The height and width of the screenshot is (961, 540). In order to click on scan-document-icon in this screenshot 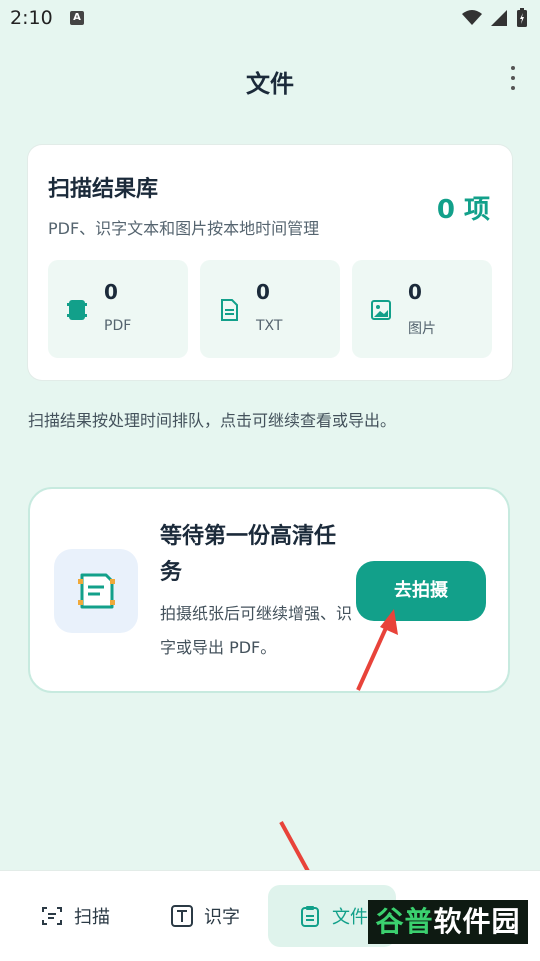, I will do `click(96, 591)`.